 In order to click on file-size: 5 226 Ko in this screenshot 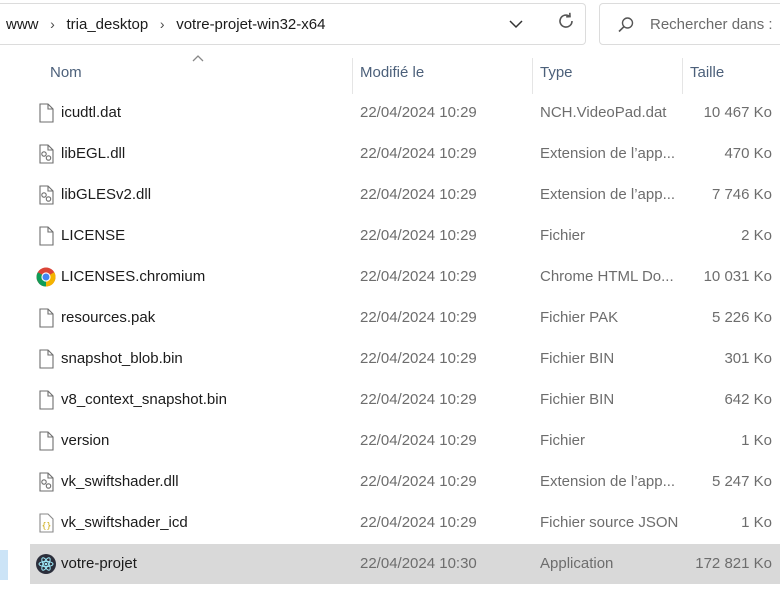, I will do `click(741, 317)`.